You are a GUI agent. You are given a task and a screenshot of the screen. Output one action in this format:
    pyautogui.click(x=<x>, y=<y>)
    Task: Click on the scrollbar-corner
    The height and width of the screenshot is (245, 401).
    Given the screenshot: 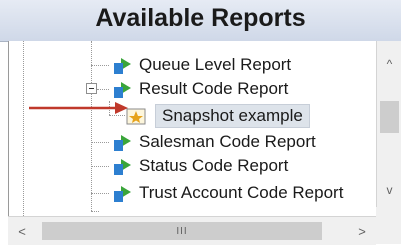 What is the action you would take?
    pyautogui.click(x=388, y=225)
    